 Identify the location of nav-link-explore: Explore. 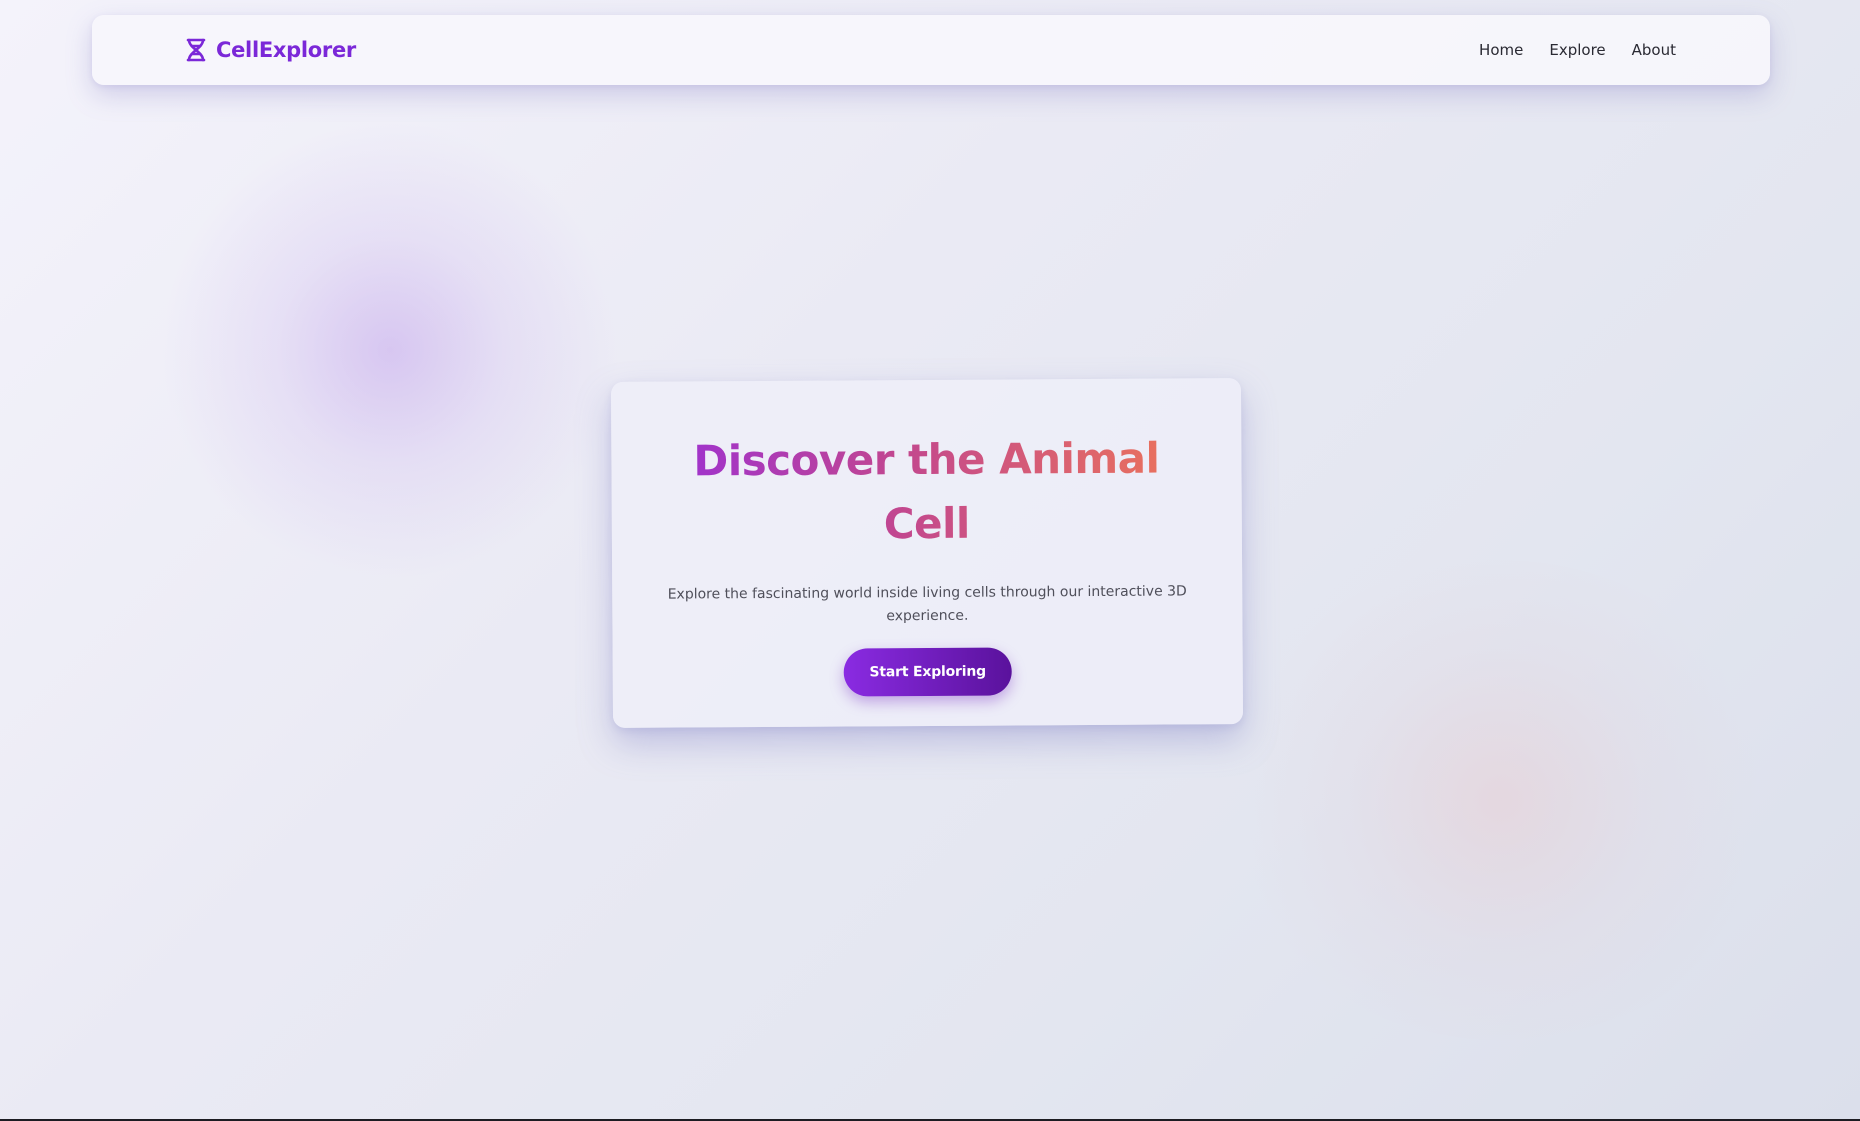
(1577, 50).